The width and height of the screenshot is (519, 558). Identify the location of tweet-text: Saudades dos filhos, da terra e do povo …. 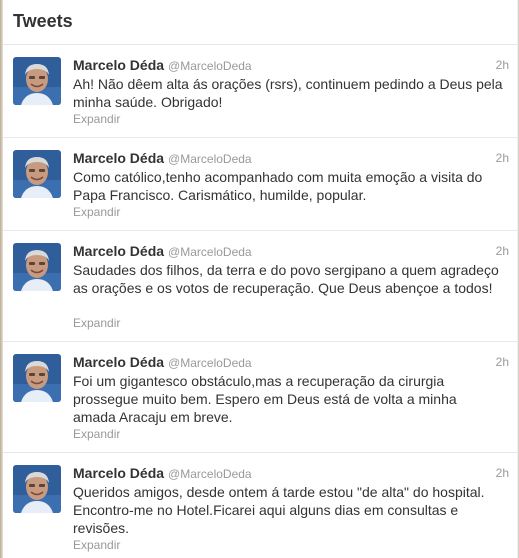
(286, 279).